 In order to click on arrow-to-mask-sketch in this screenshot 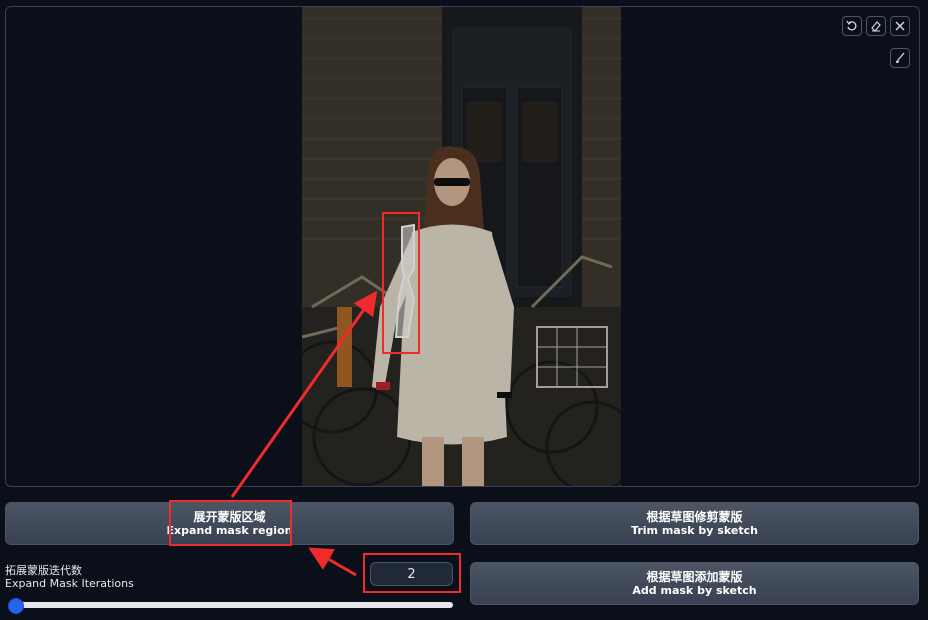, I will do `click(304, 394)`.